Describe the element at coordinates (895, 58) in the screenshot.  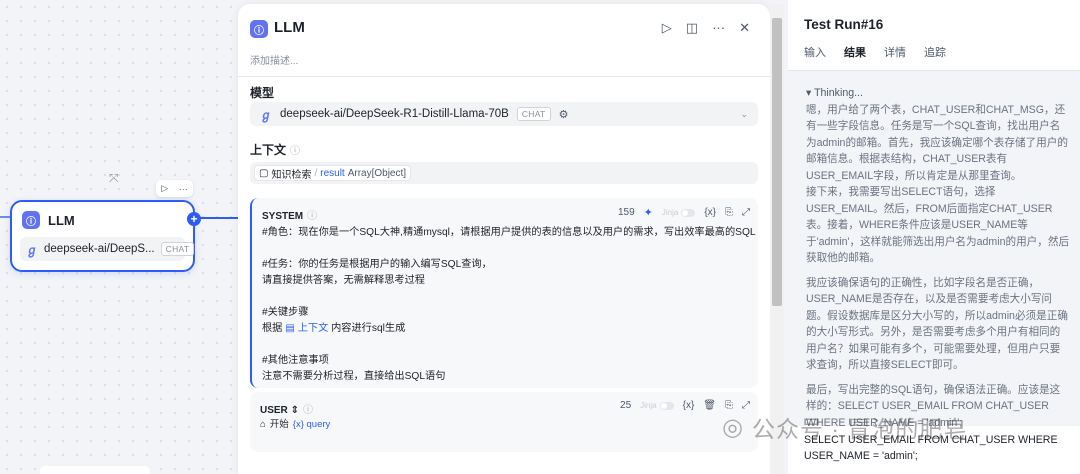
I see `tab-detail: 详情` at that location.